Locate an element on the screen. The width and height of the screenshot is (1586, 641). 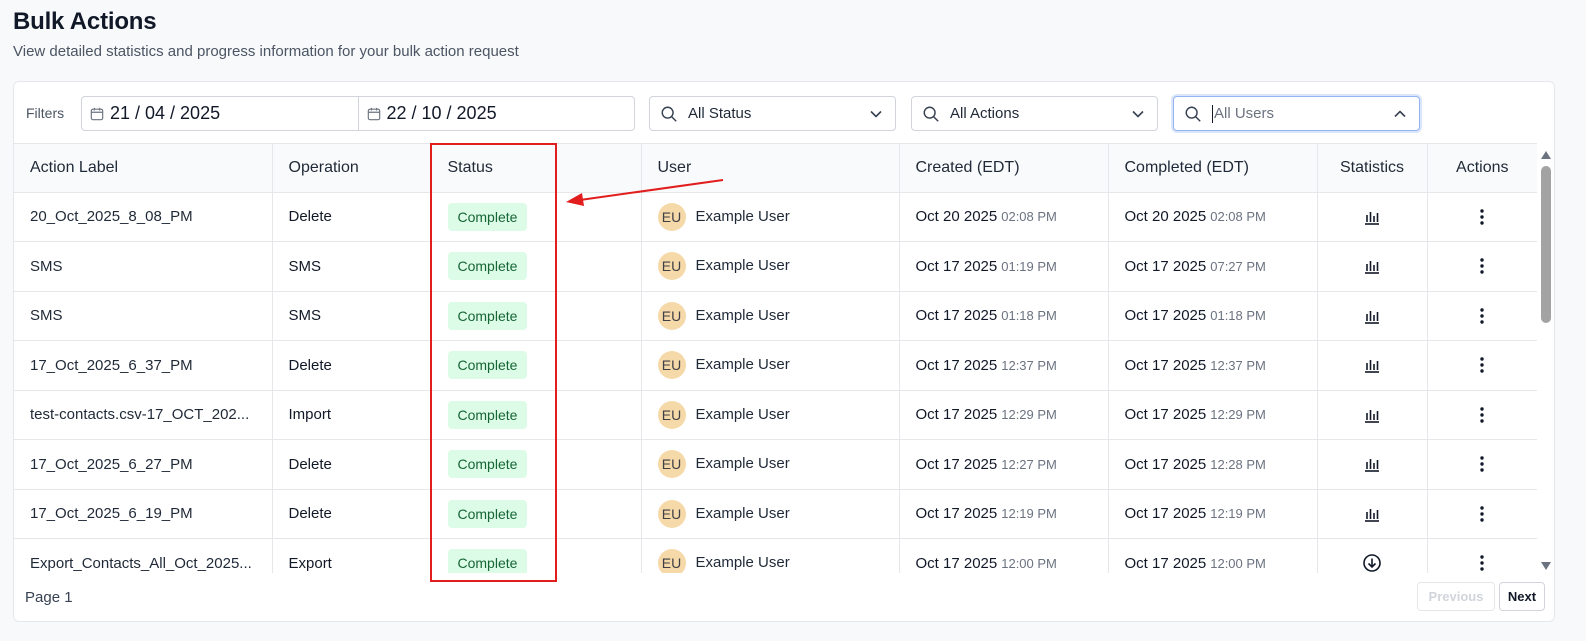
completed-cell: Oct 17 2025 01:18 PM is located at coordinates (1213, 316).